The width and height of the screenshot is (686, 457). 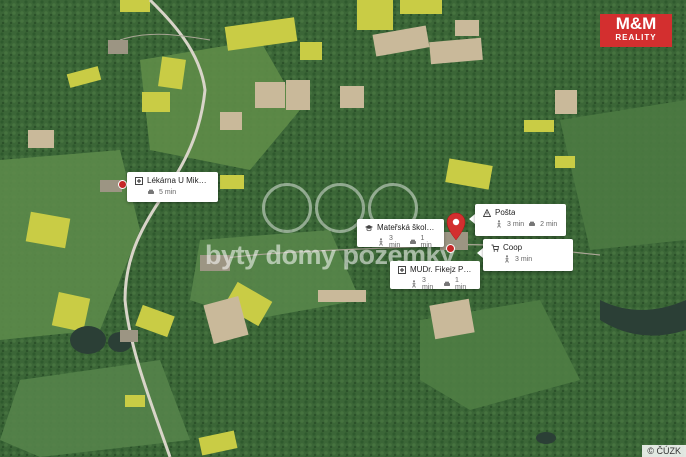 What do you see at coordinates (369, 227) in the screenshot?
I see `school-icon` at bounding box center [369, 227].